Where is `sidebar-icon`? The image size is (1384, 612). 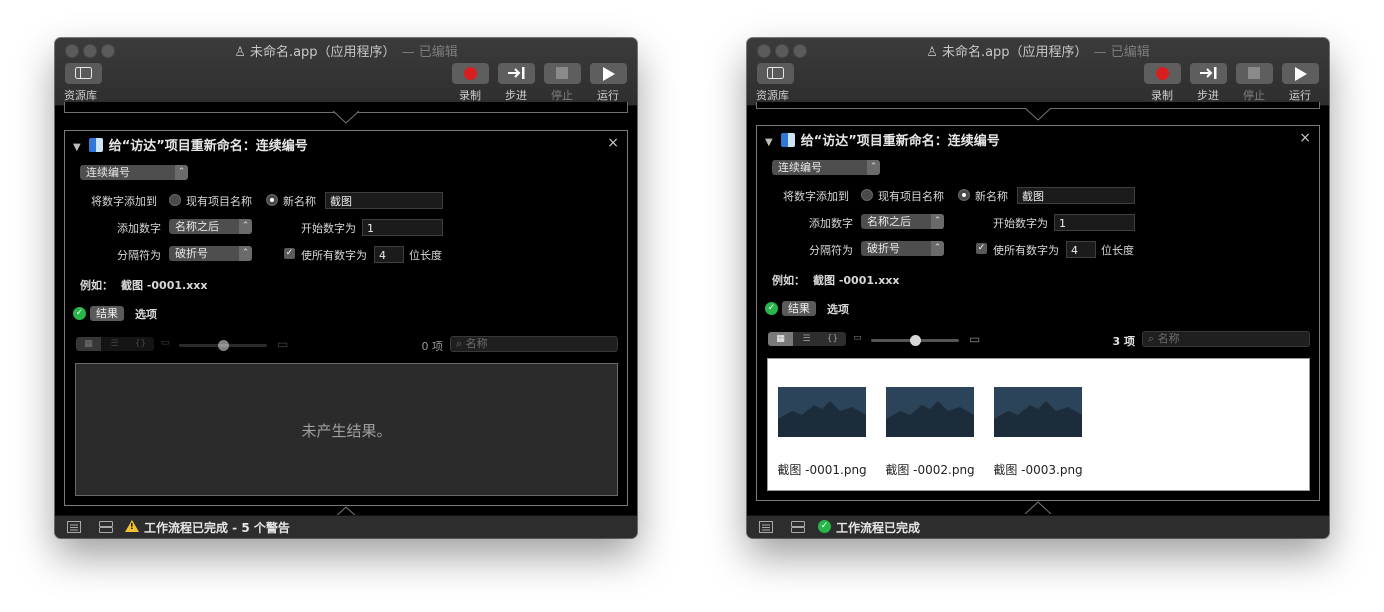 sidebar-icon is located at coordinates (83, 73).